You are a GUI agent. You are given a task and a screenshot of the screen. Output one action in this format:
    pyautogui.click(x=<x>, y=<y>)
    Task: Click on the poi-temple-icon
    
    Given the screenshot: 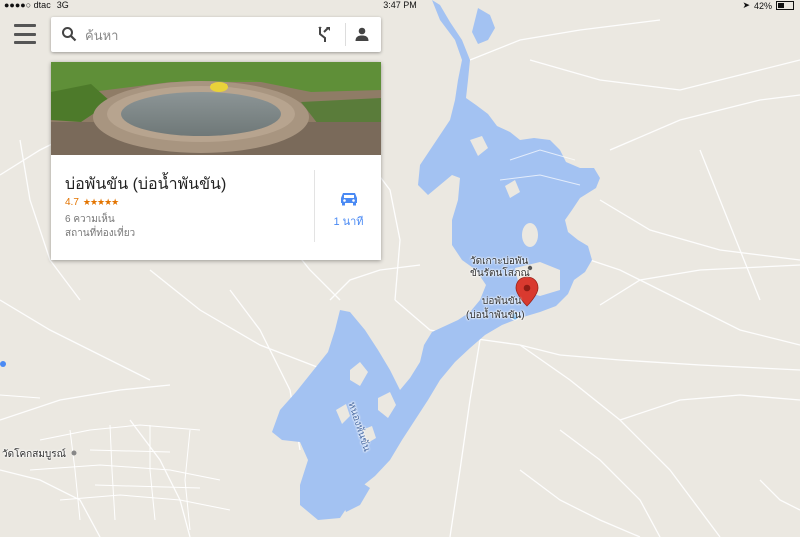 What is the action you would take?
    pyautogui.click(x=74, y=453)
    